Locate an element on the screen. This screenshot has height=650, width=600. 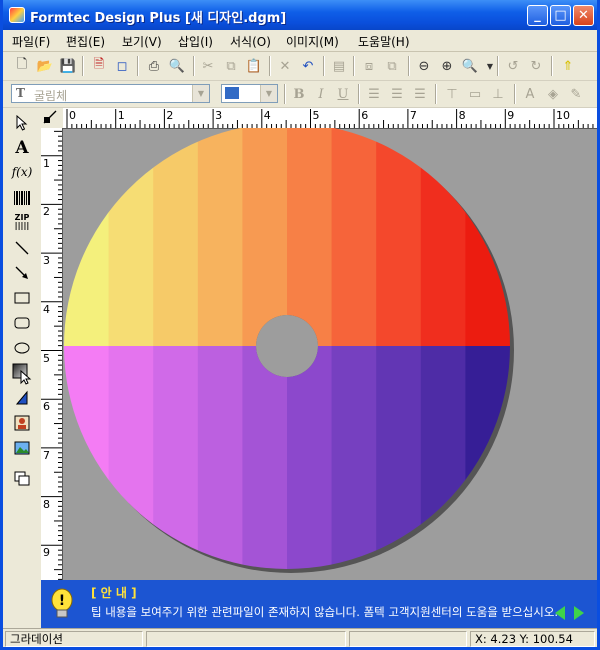
line-tool-icon is located at coordinates (22, 248).